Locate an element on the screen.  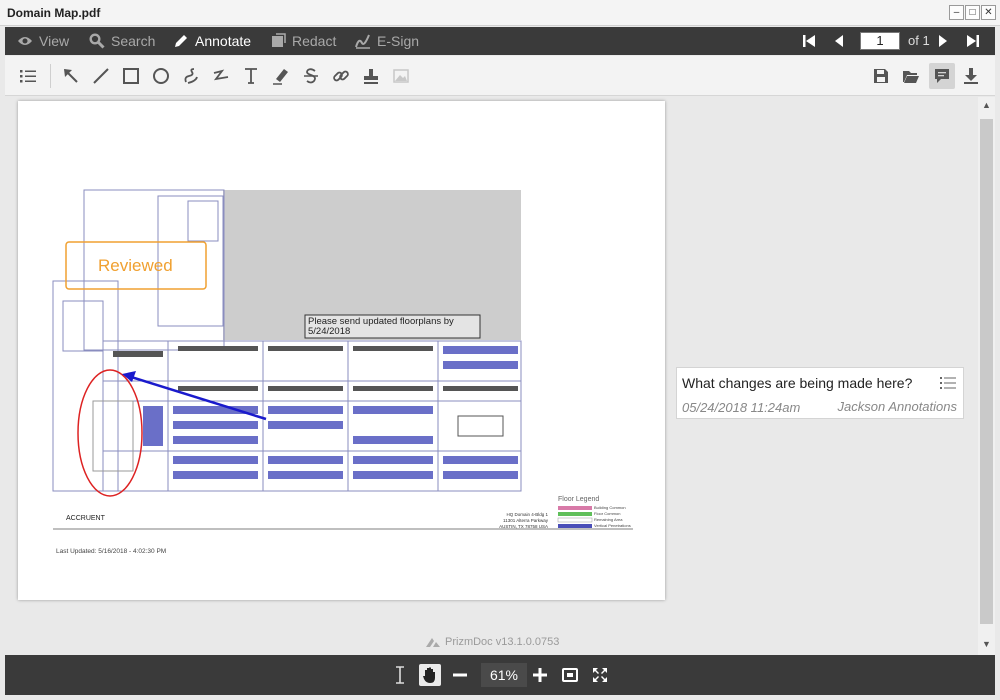
fit-page-button is located at coordinates (600, 675).